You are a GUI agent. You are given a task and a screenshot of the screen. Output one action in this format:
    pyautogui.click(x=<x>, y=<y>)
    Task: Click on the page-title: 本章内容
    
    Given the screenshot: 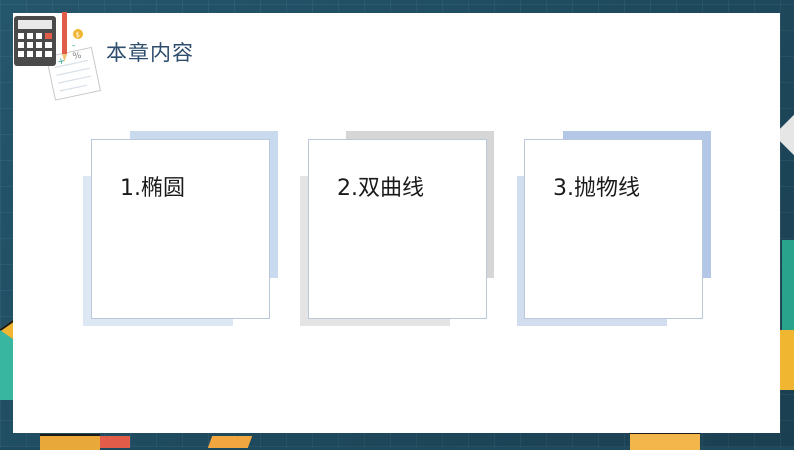 What is the action you would take?
    pyautogui.click(x=150, y=53)
    